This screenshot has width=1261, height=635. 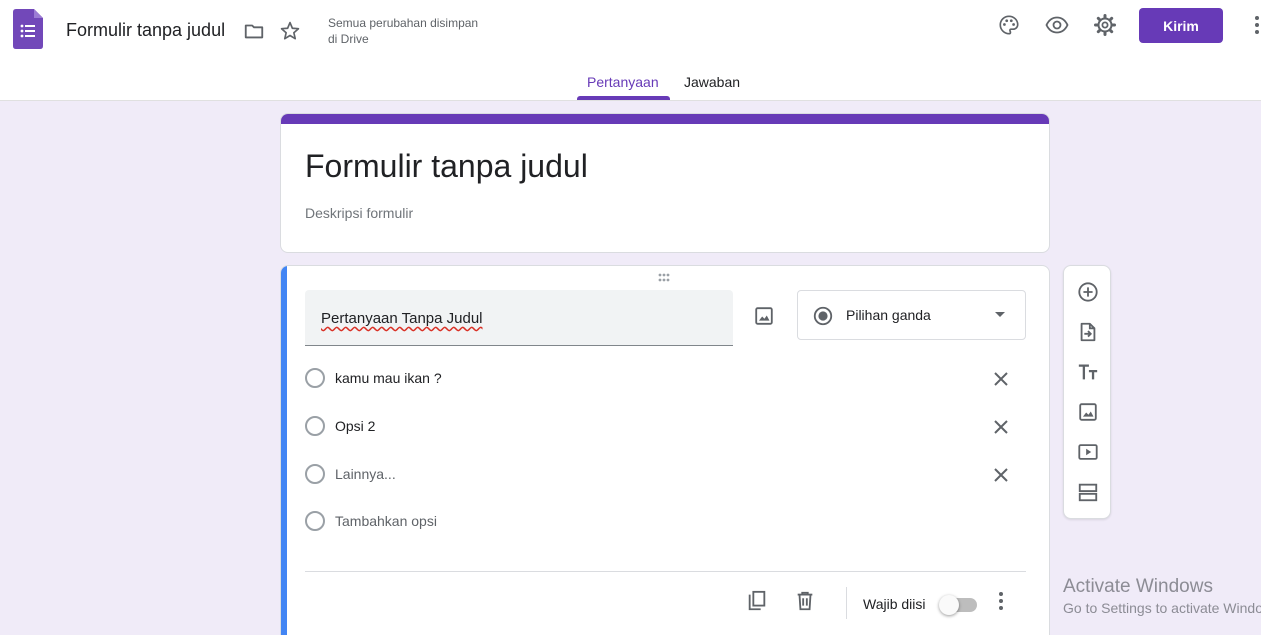 What do you see at coordinates (1000, 314) in the screenshot?
I see `dropdown-arrow-icon` at bounding box center [1000, 314].